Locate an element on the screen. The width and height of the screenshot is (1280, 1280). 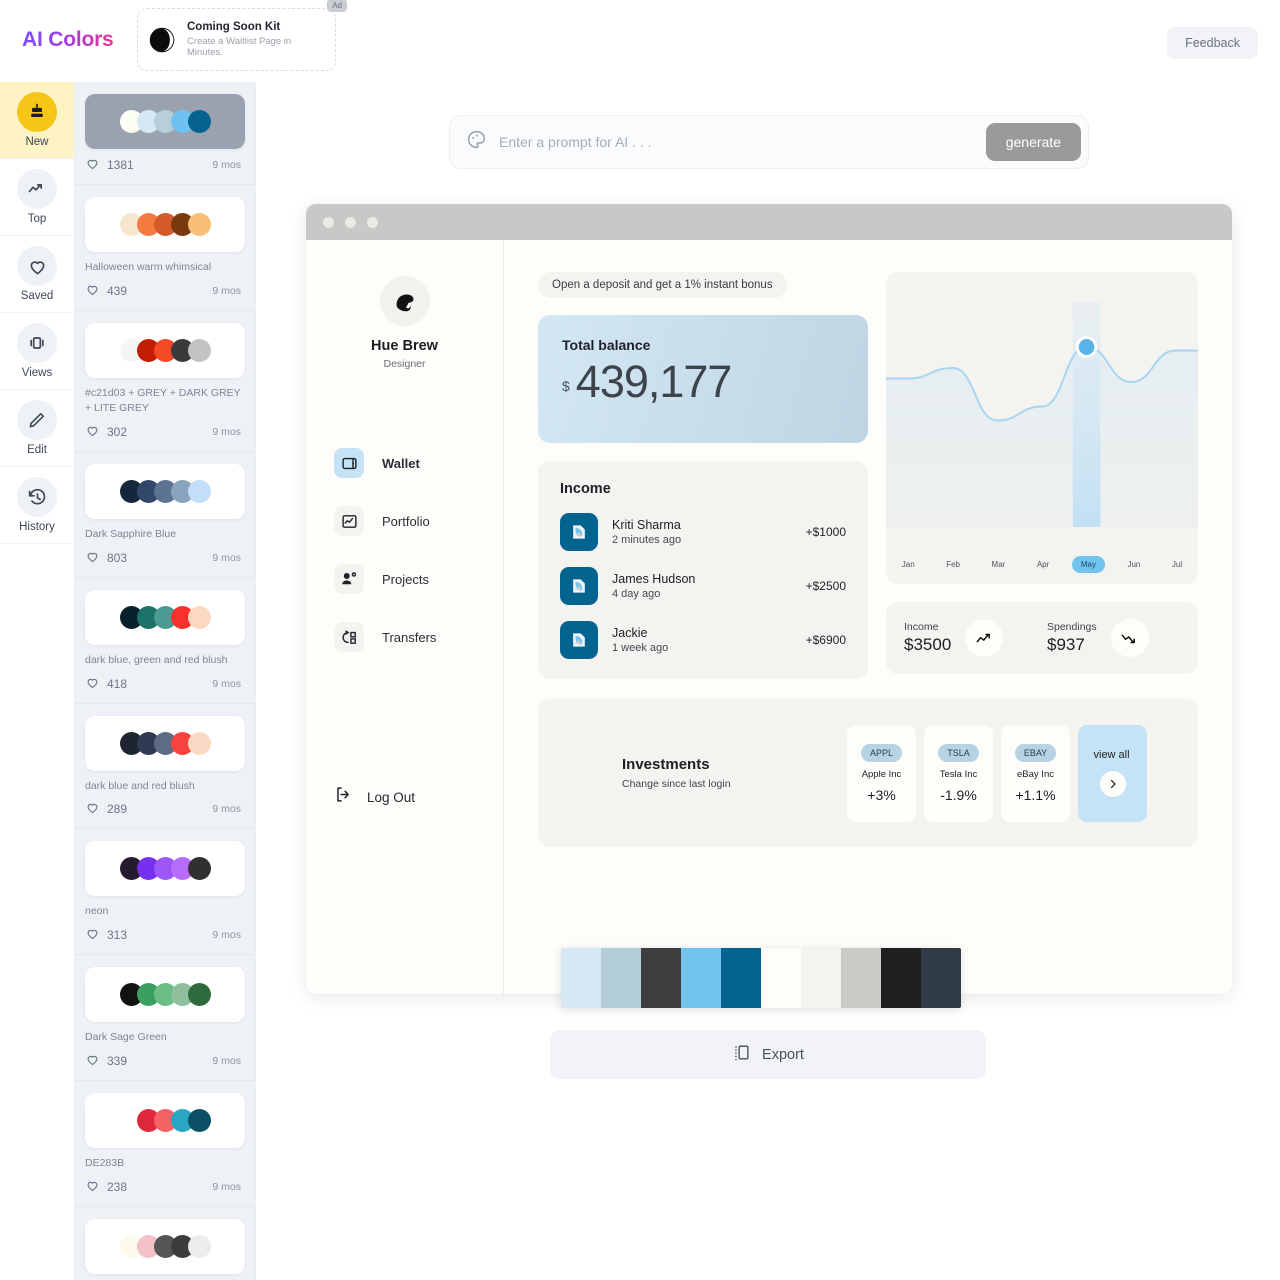
total-balance-card: Total balance $ 439,177 is located at coordinates (703, 379).